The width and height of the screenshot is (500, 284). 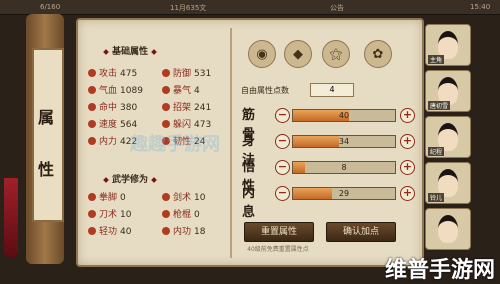 What do you see at coordinates (109, 213) in the screenshot?
I see `skill-blade: 刀术 10` at bounding box center [109, 213].